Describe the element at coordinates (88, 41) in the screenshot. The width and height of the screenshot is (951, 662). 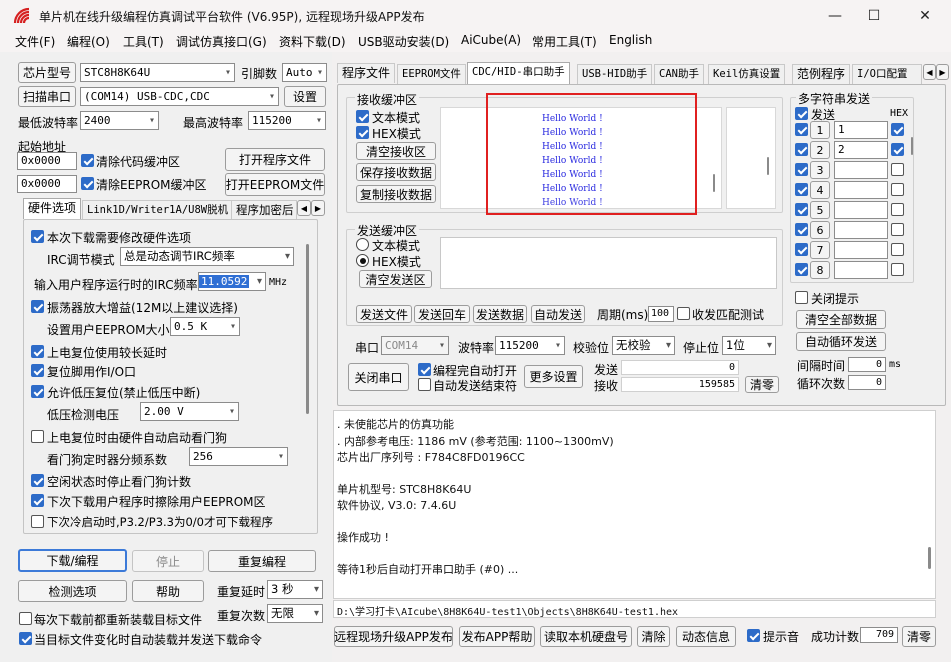
I see `menu-program: 编程(O)` at that location.